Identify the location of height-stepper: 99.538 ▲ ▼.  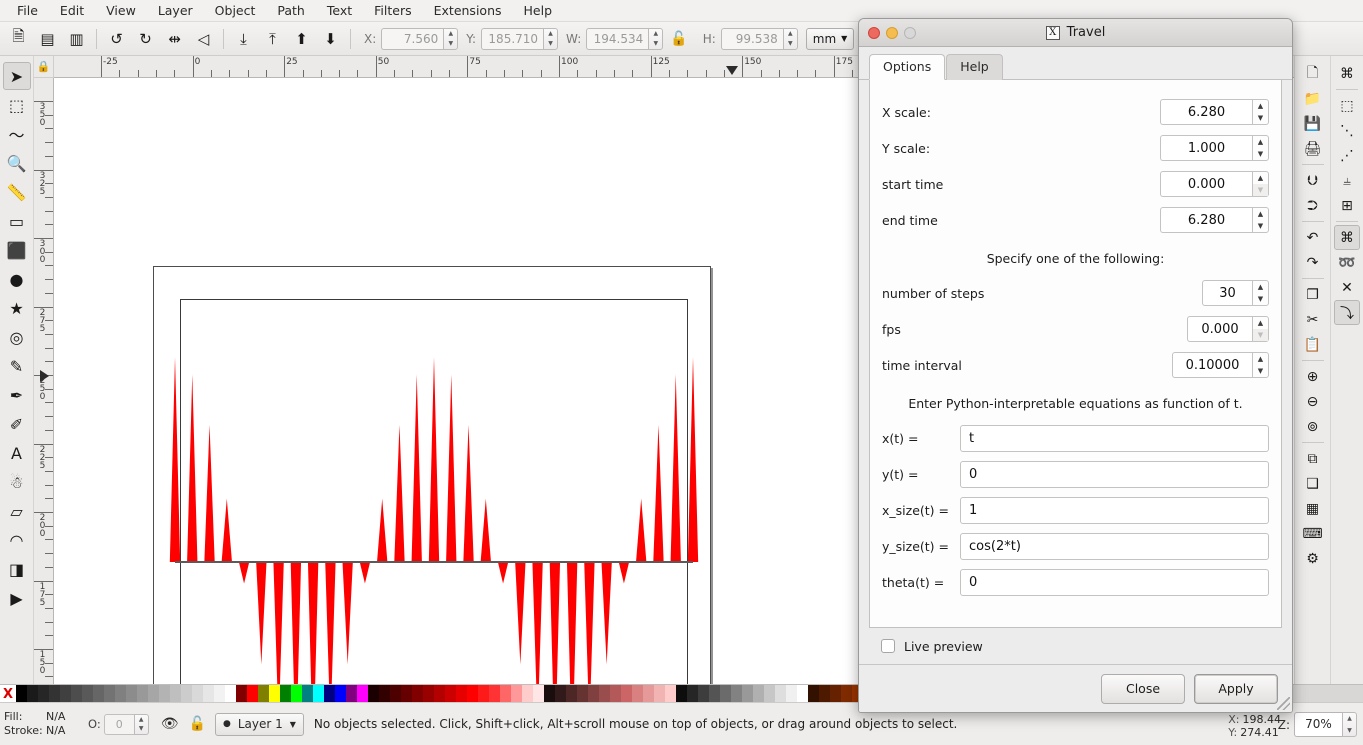
(759, 38).